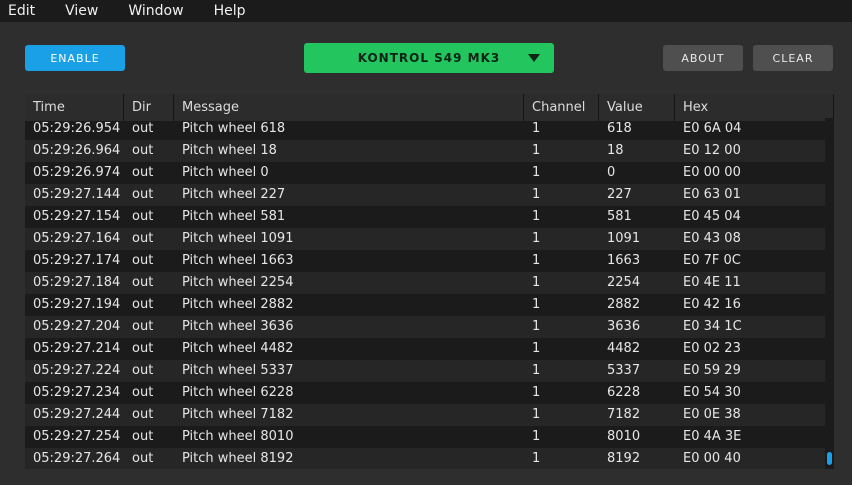 The height and width of the screenshot is (485, 852). Describe the element at coordinates (793, 58) in the screenshot. I see `clear-button: CLEAR` at that location.